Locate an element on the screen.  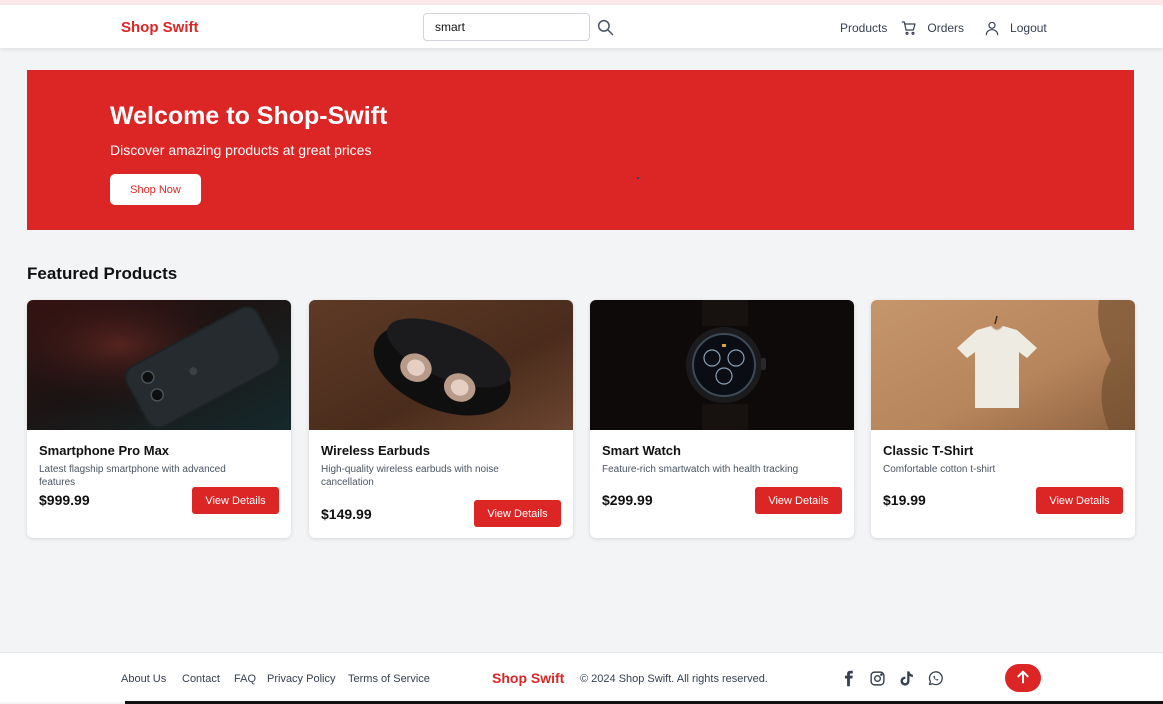
product-price: $149.99 is located at coordinates (346, 514).